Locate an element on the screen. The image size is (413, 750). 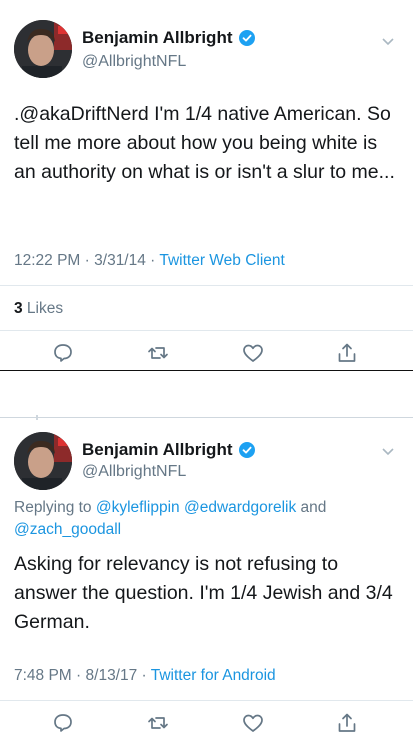
tweet-source: Twitter for Android is located at coordinates (213, 675).